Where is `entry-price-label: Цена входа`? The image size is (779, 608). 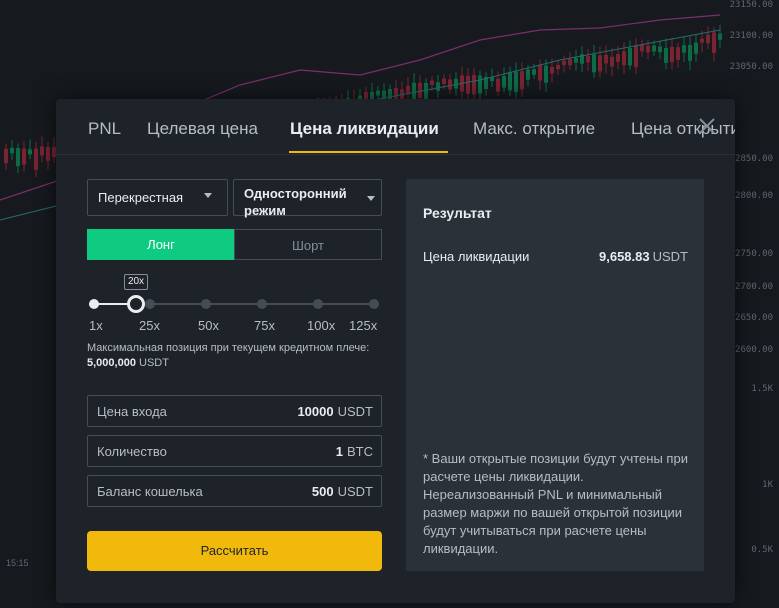 entry-price-label: Цена входа is located at coordinates (132, 411).